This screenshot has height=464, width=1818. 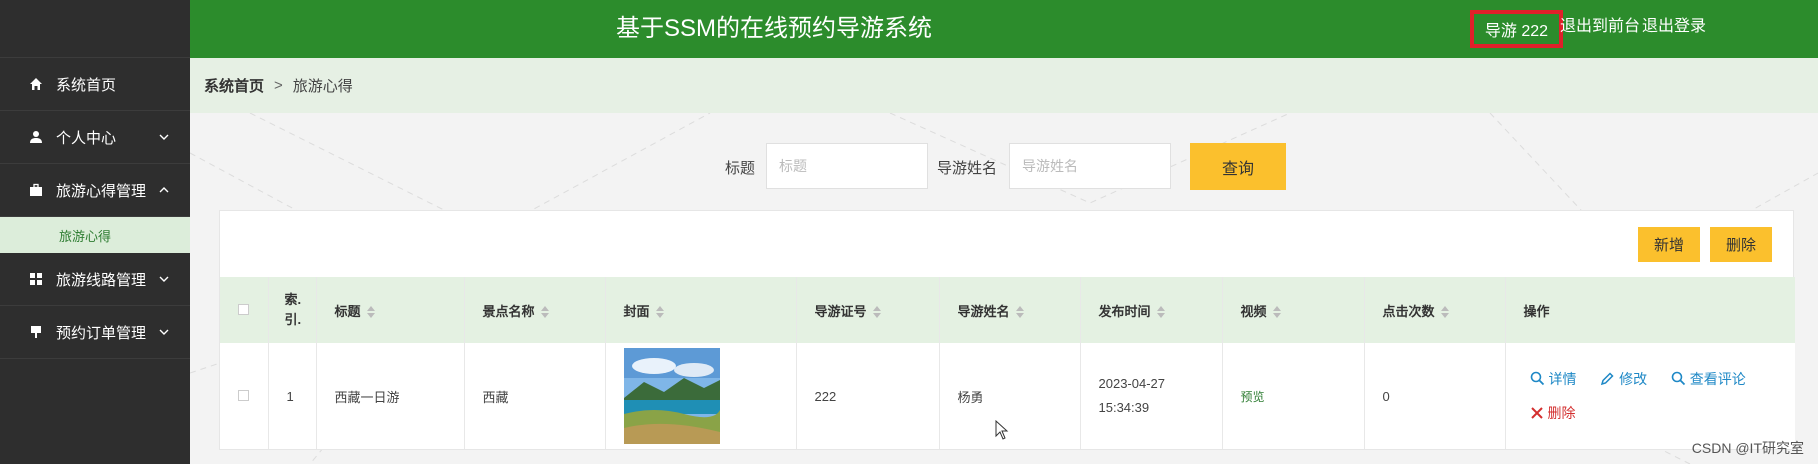 What do you see at coordinates (671, 396) in the screenshot?
I see `cover-image` at bounding box center [671, 396].